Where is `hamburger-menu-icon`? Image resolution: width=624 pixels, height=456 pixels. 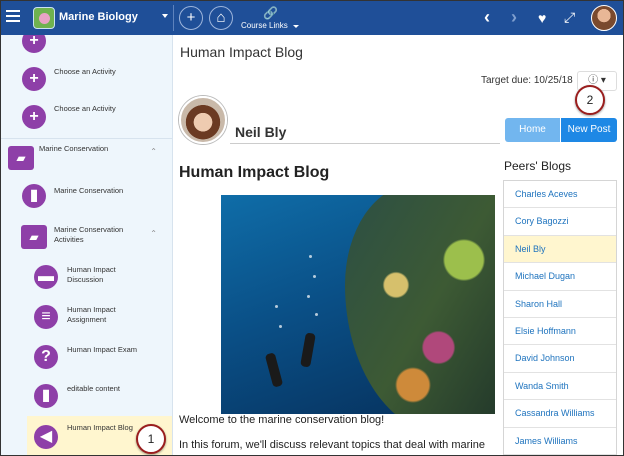
hamburger-menu-icon is located at coordinates (13, 16).